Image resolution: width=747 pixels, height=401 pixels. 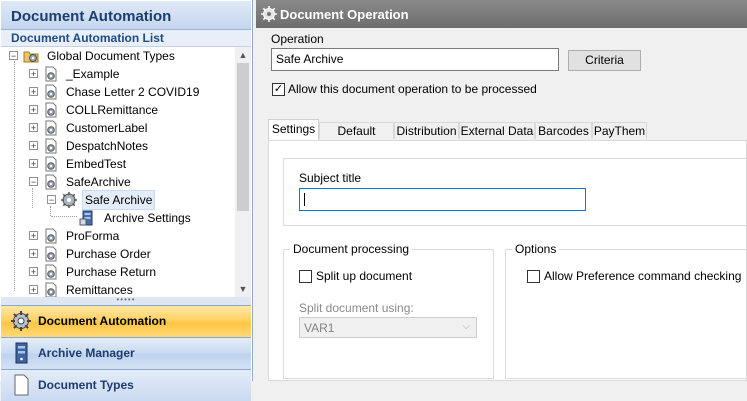 I want to click on subject-title-input, so click(x=442, y=199).